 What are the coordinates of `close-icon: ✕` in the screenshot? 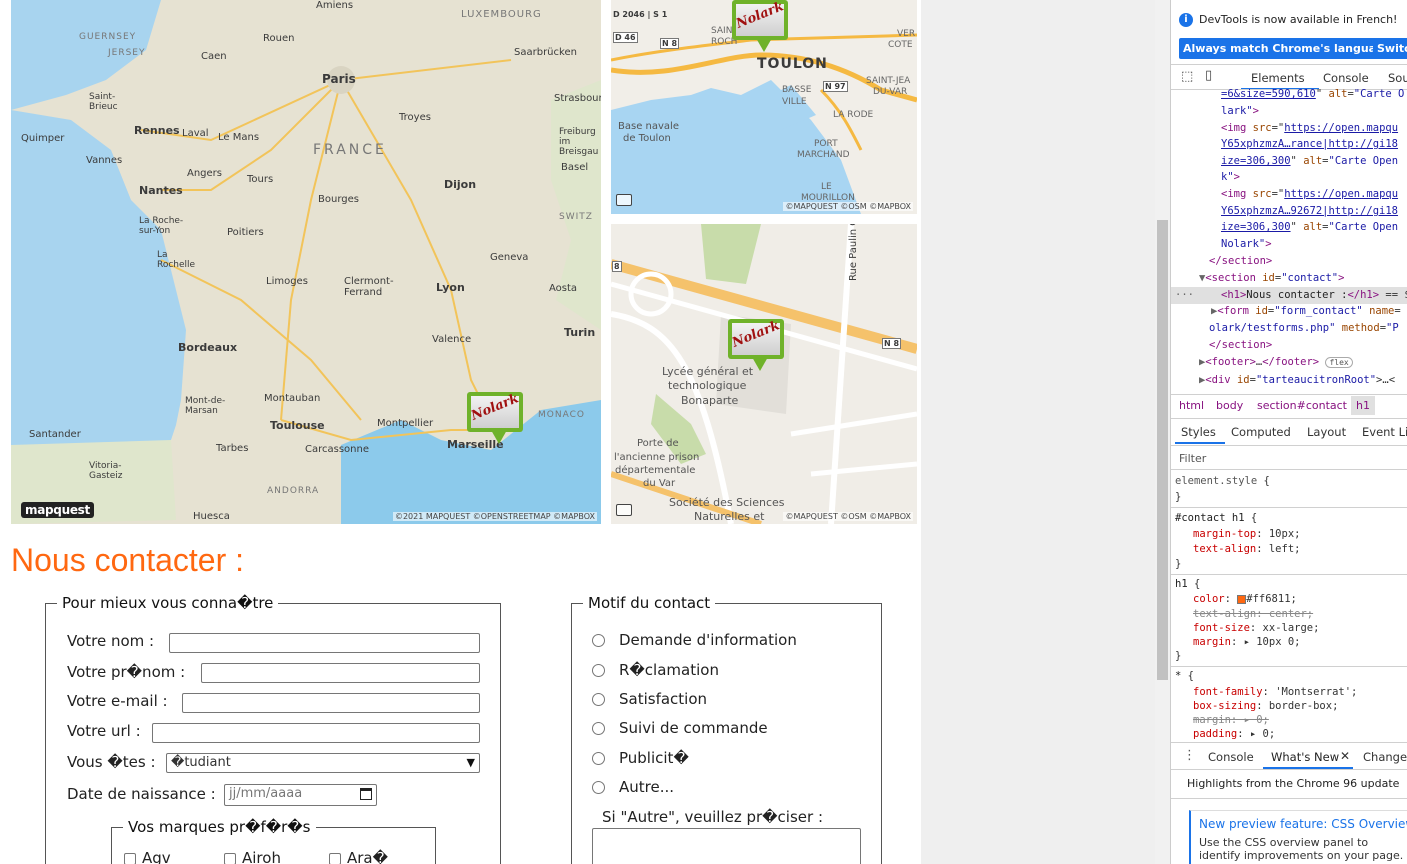 It's located at (1345, 756).